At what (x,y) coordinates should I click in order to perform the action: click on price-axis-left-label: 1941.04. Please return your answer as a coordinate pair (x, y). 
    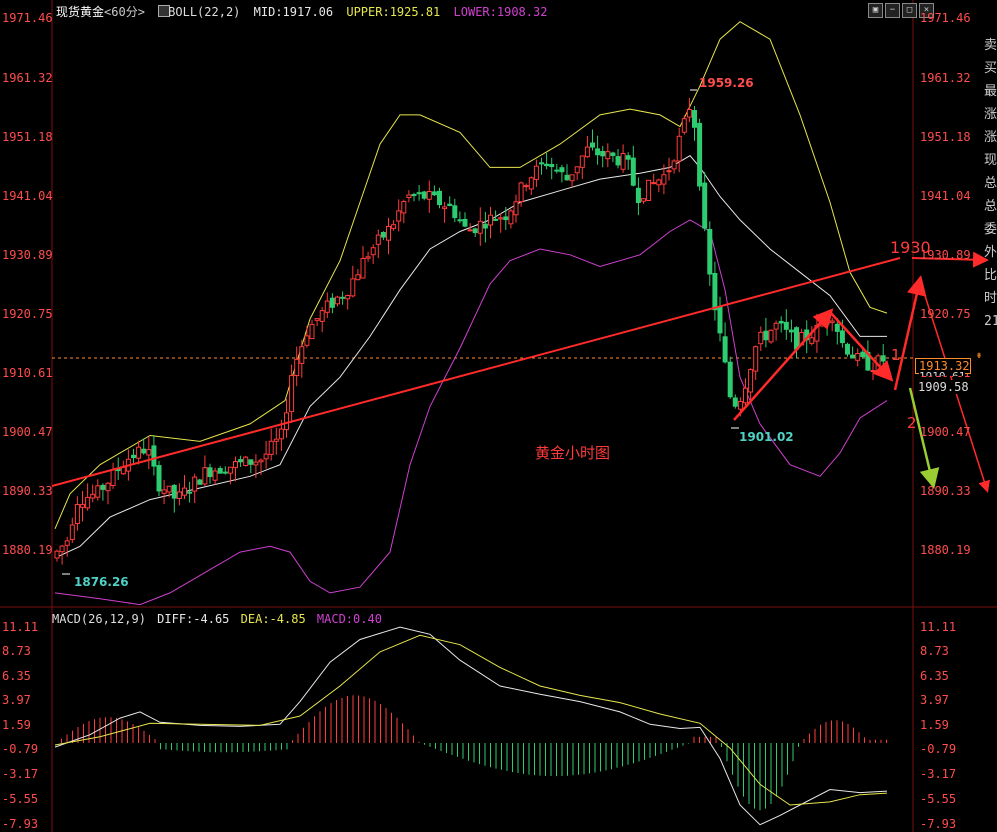
    Looking at the image, I should click on (27, 196).